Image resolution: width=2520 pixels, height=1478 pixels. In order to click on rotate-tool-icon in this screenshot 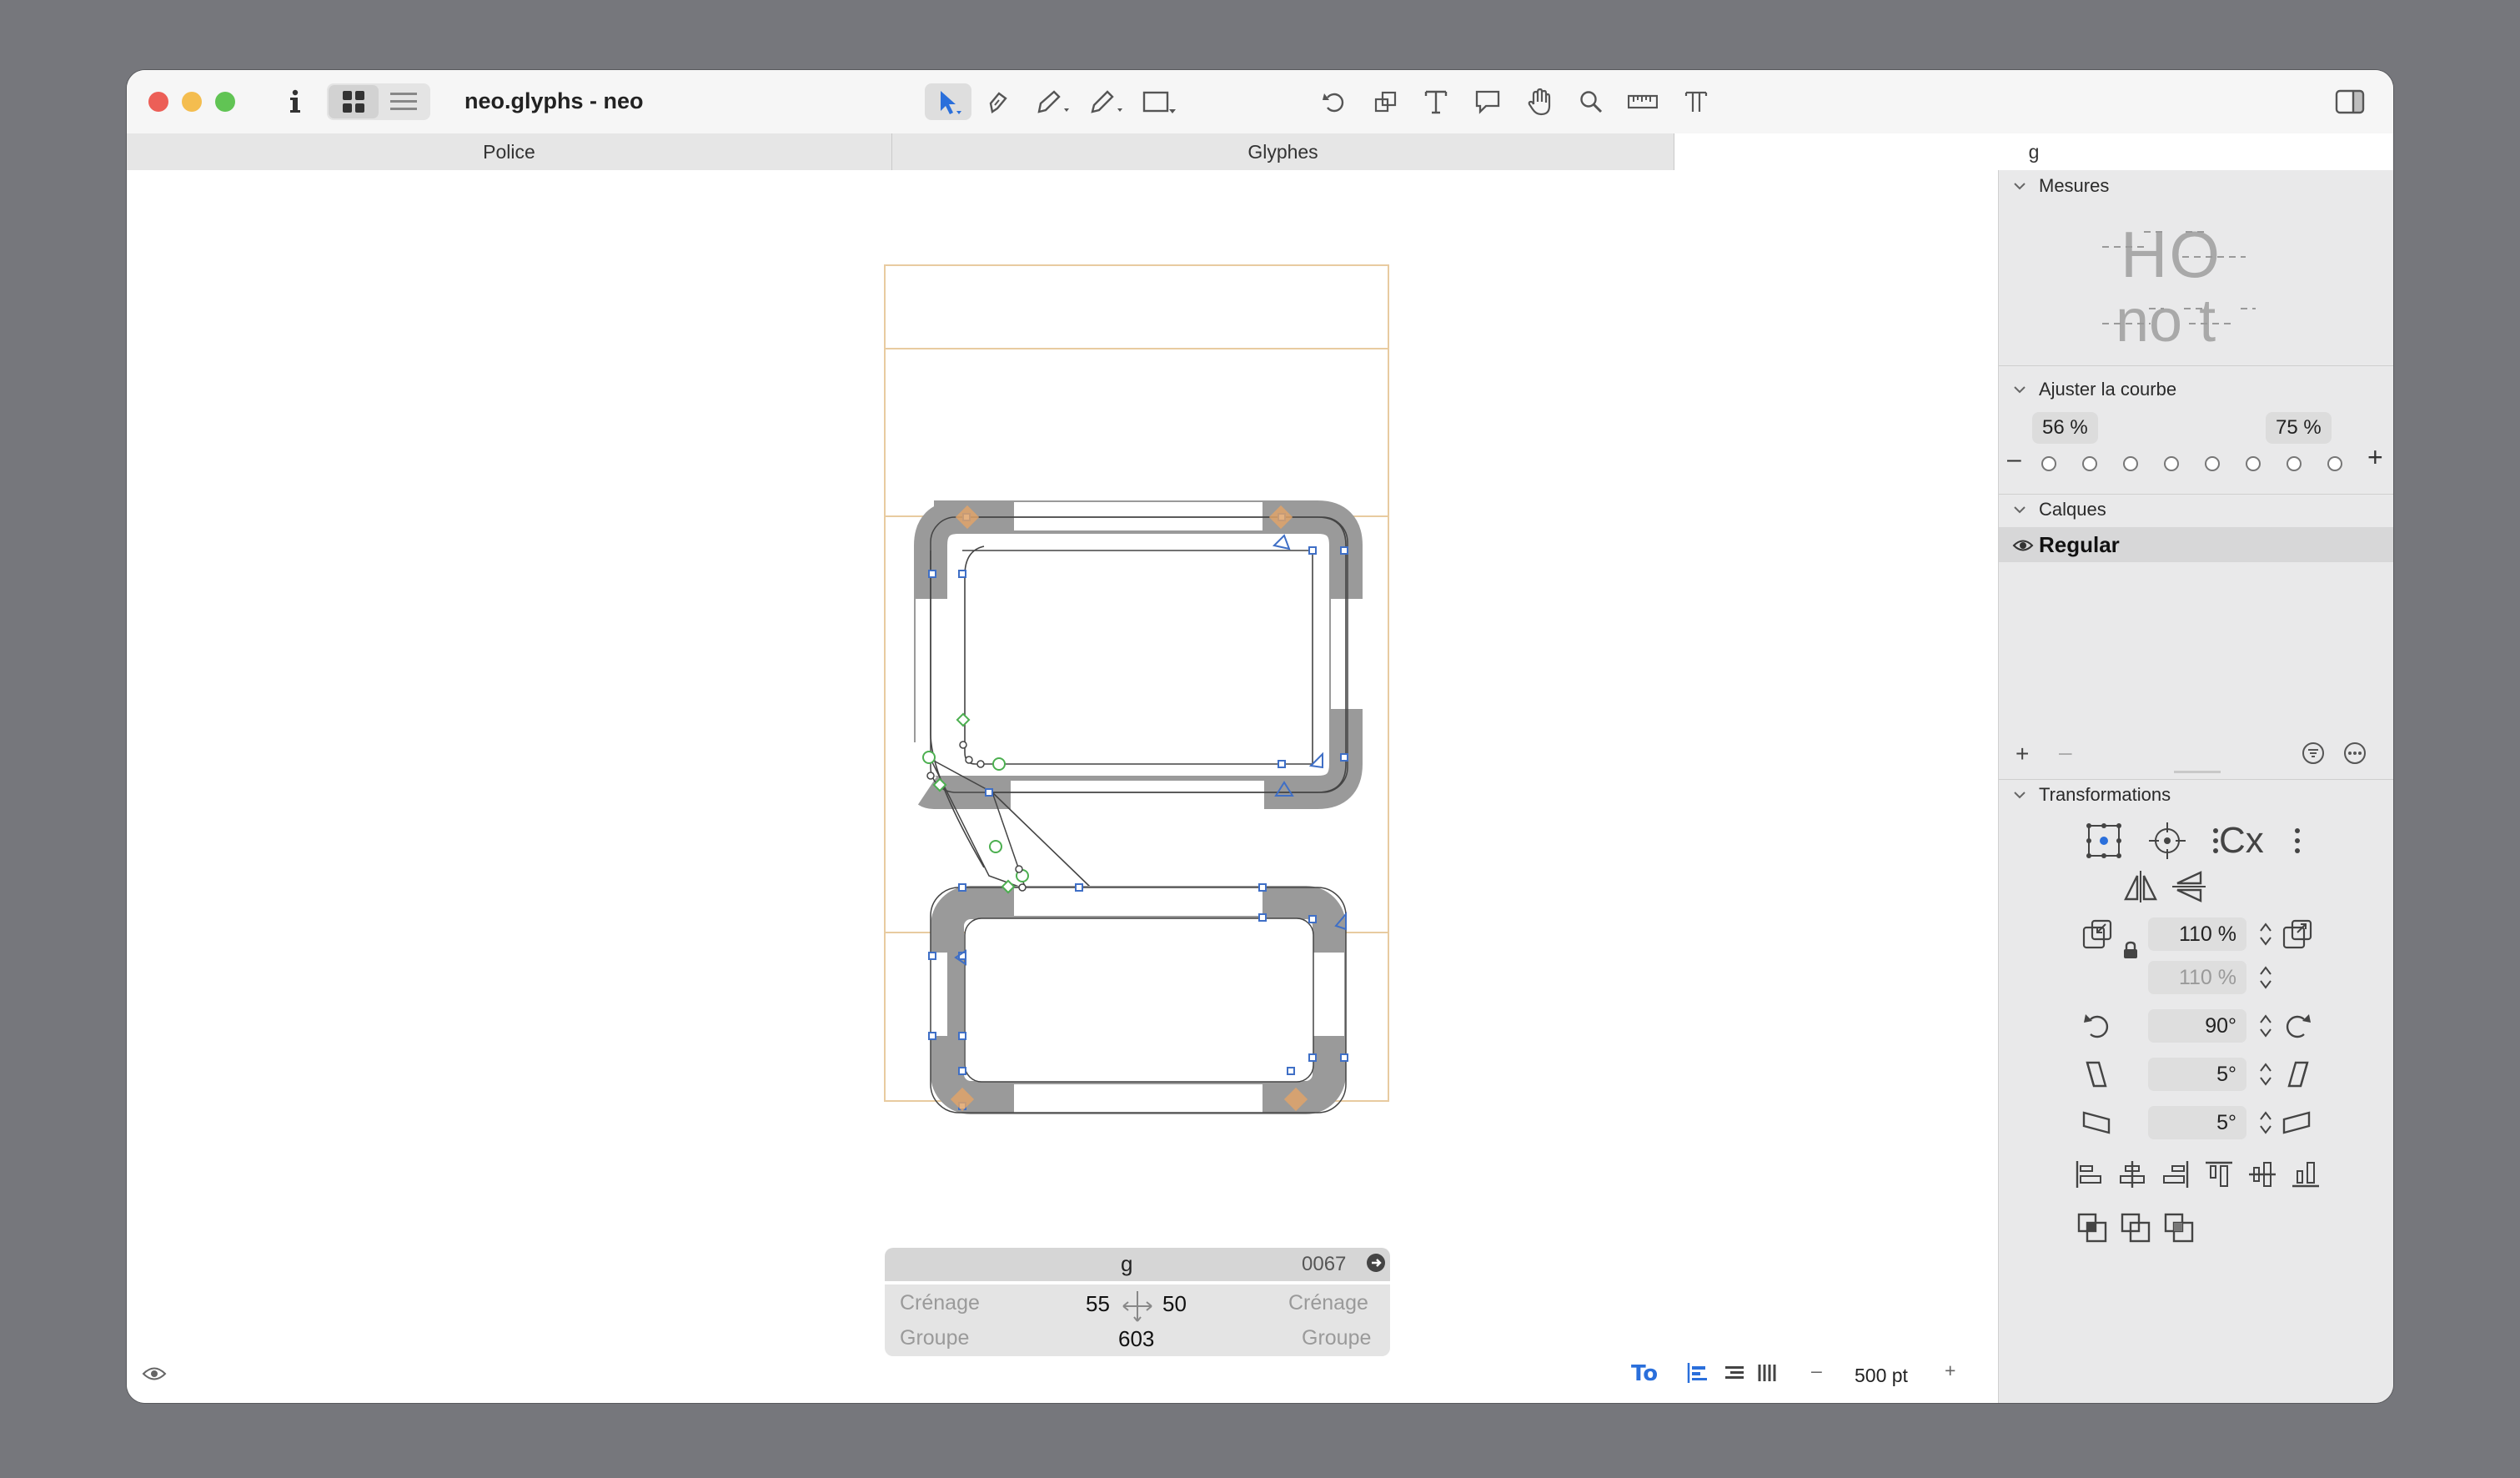, I will do `click(1334, 101)`.